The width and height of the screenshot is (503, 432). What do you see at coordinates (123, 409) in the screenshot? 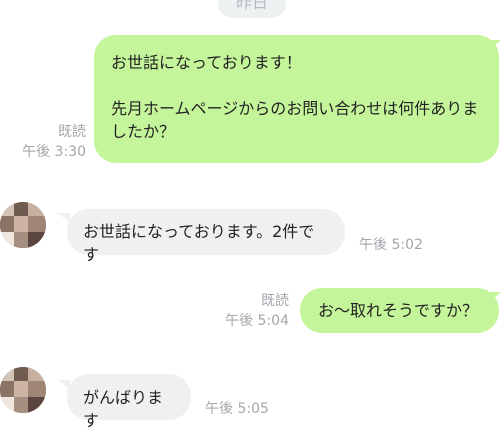
I see `message-text: がんばります` at bounding box center [123, 409].